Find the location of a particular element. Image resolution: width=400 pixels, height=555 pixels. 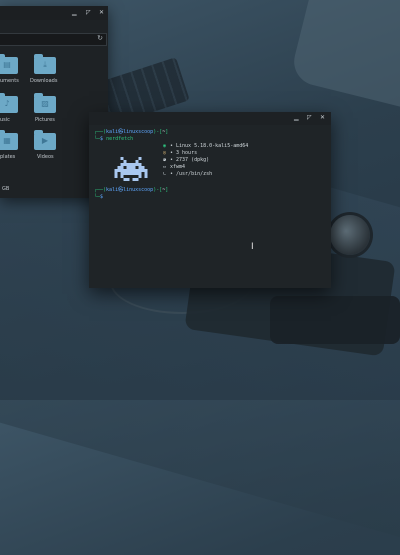

pictures-folder-icon: ▨ is located at coordinates (45, 103).